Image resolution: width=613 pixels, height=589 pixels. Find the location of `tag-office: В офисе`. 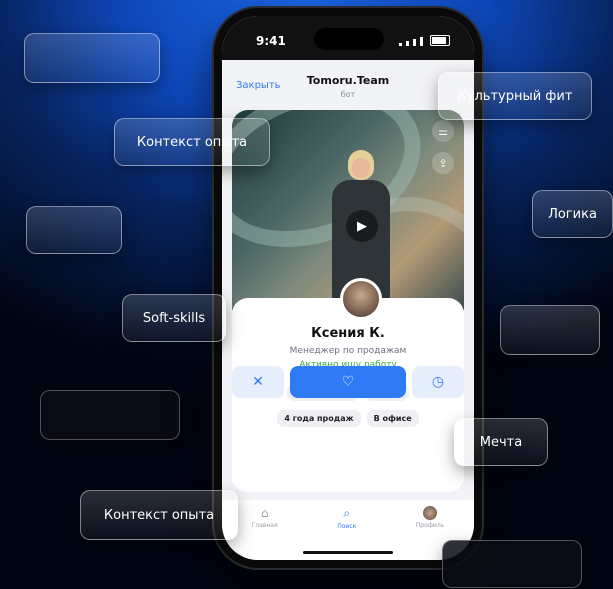

tag-office: В офисе is located at coordinates (392, 418).